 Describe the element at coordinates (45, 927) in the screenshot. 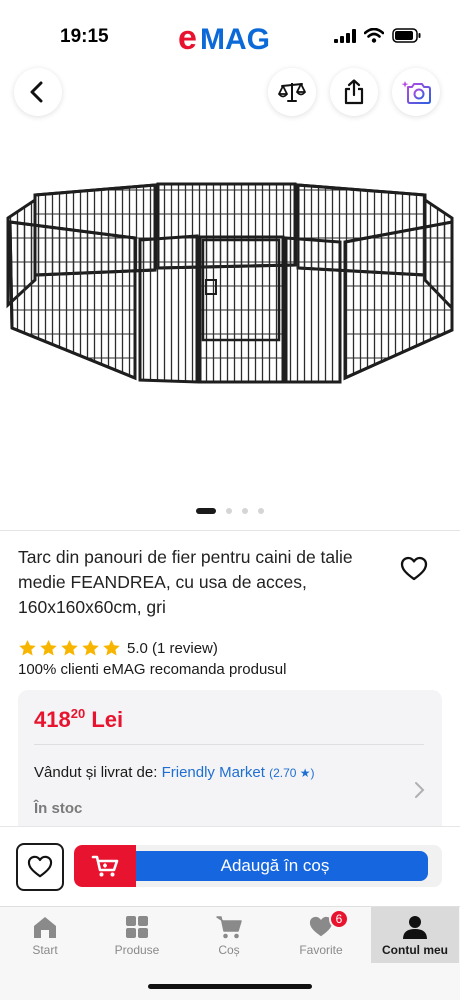

I see `home-icon` at that location.